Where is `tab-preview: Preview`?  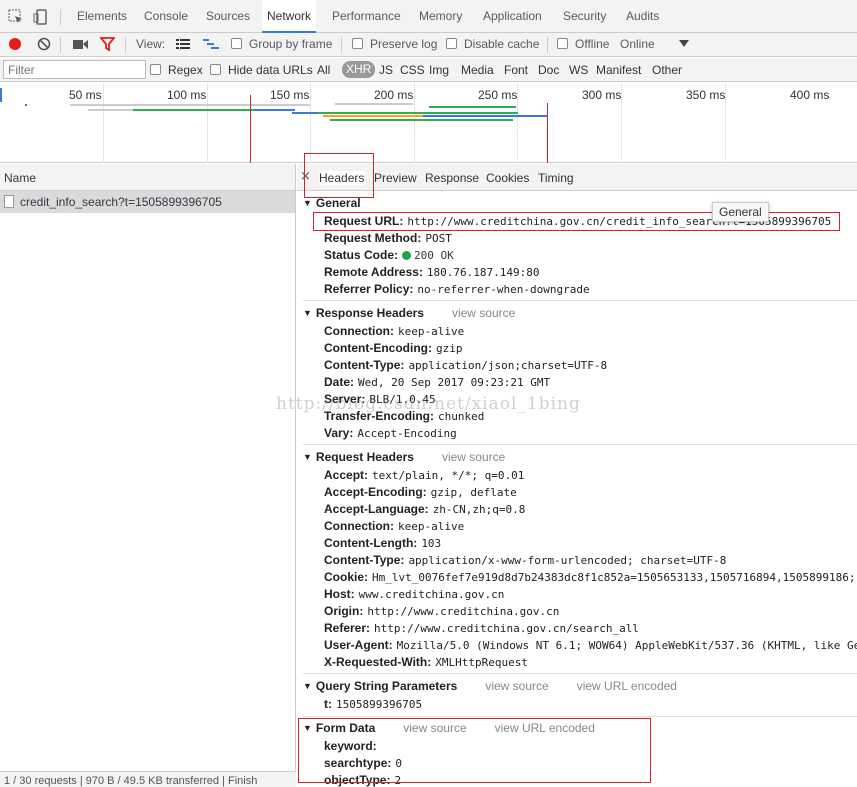
tab-preview: Preview is located at coordinates (395, 178).